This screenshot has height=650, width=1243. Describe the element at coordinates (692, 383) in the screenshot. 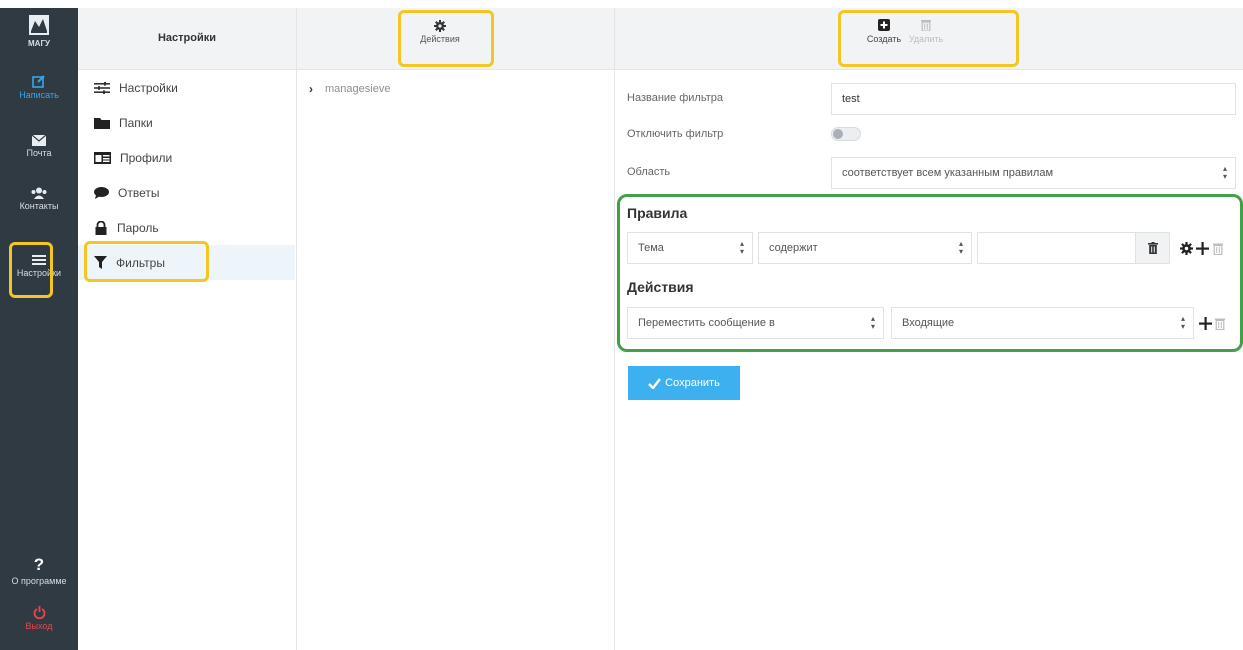

I see `save-button-label: Сохранить` at that location.